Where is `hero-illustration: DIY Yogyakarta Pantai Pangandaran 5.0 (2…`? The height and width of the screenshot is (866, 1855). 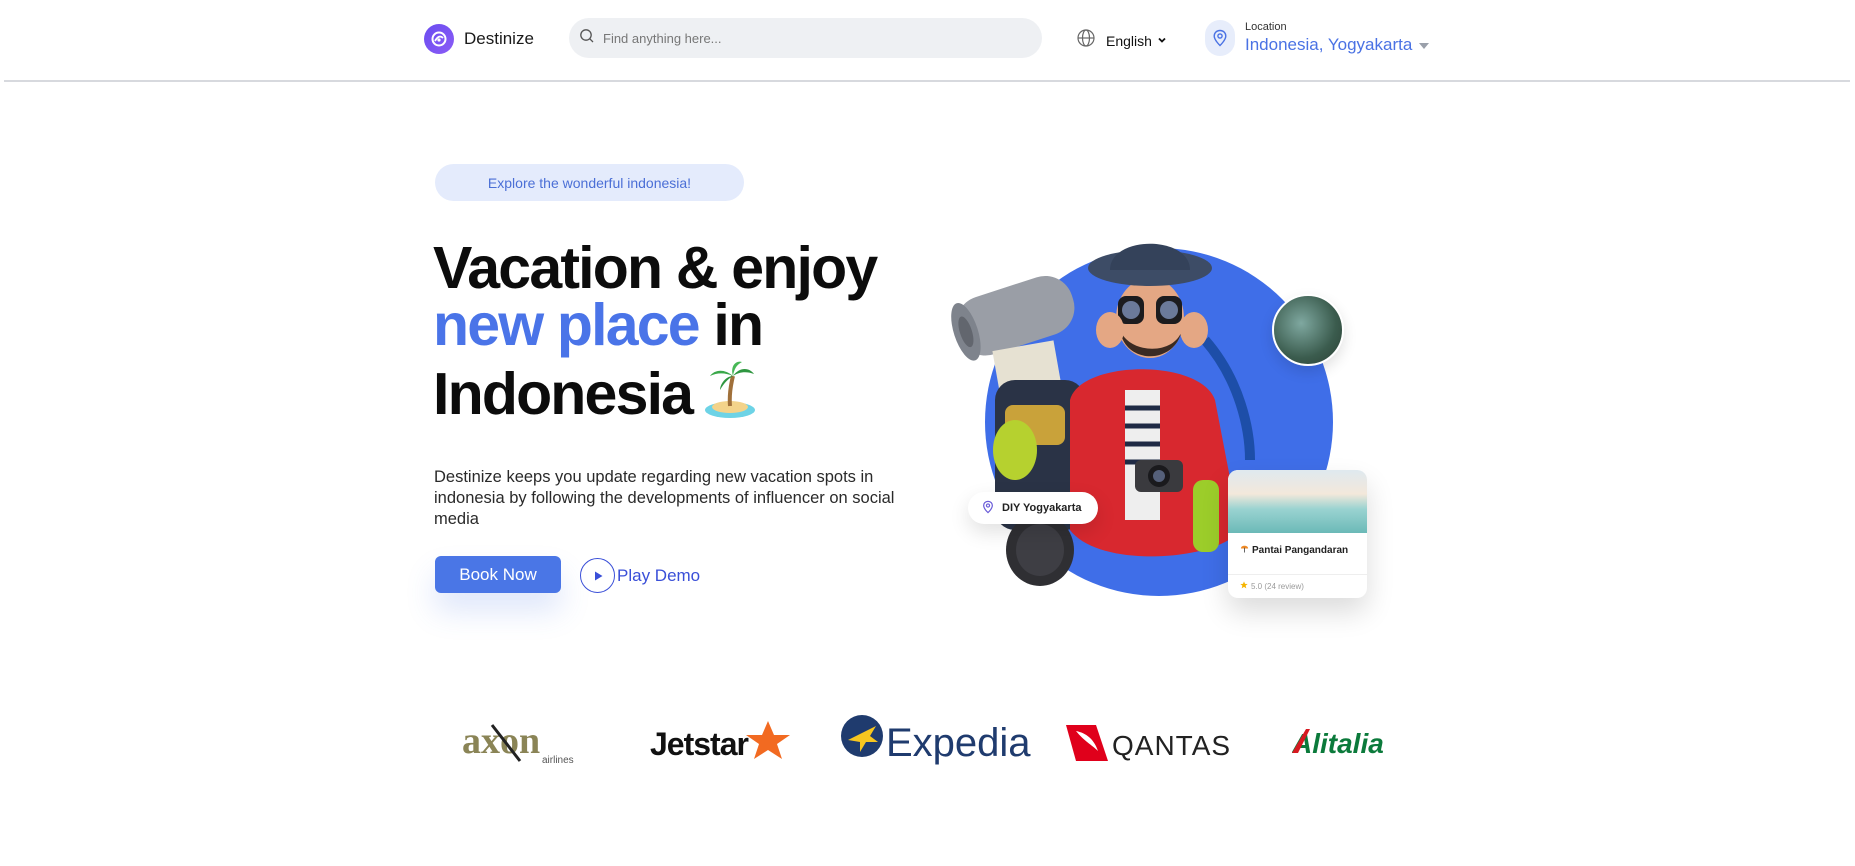 hero-illustration: DIY Yogyakarta Pantai Pangandaran 5.0 (2… is located at coordinates (1170, 430).